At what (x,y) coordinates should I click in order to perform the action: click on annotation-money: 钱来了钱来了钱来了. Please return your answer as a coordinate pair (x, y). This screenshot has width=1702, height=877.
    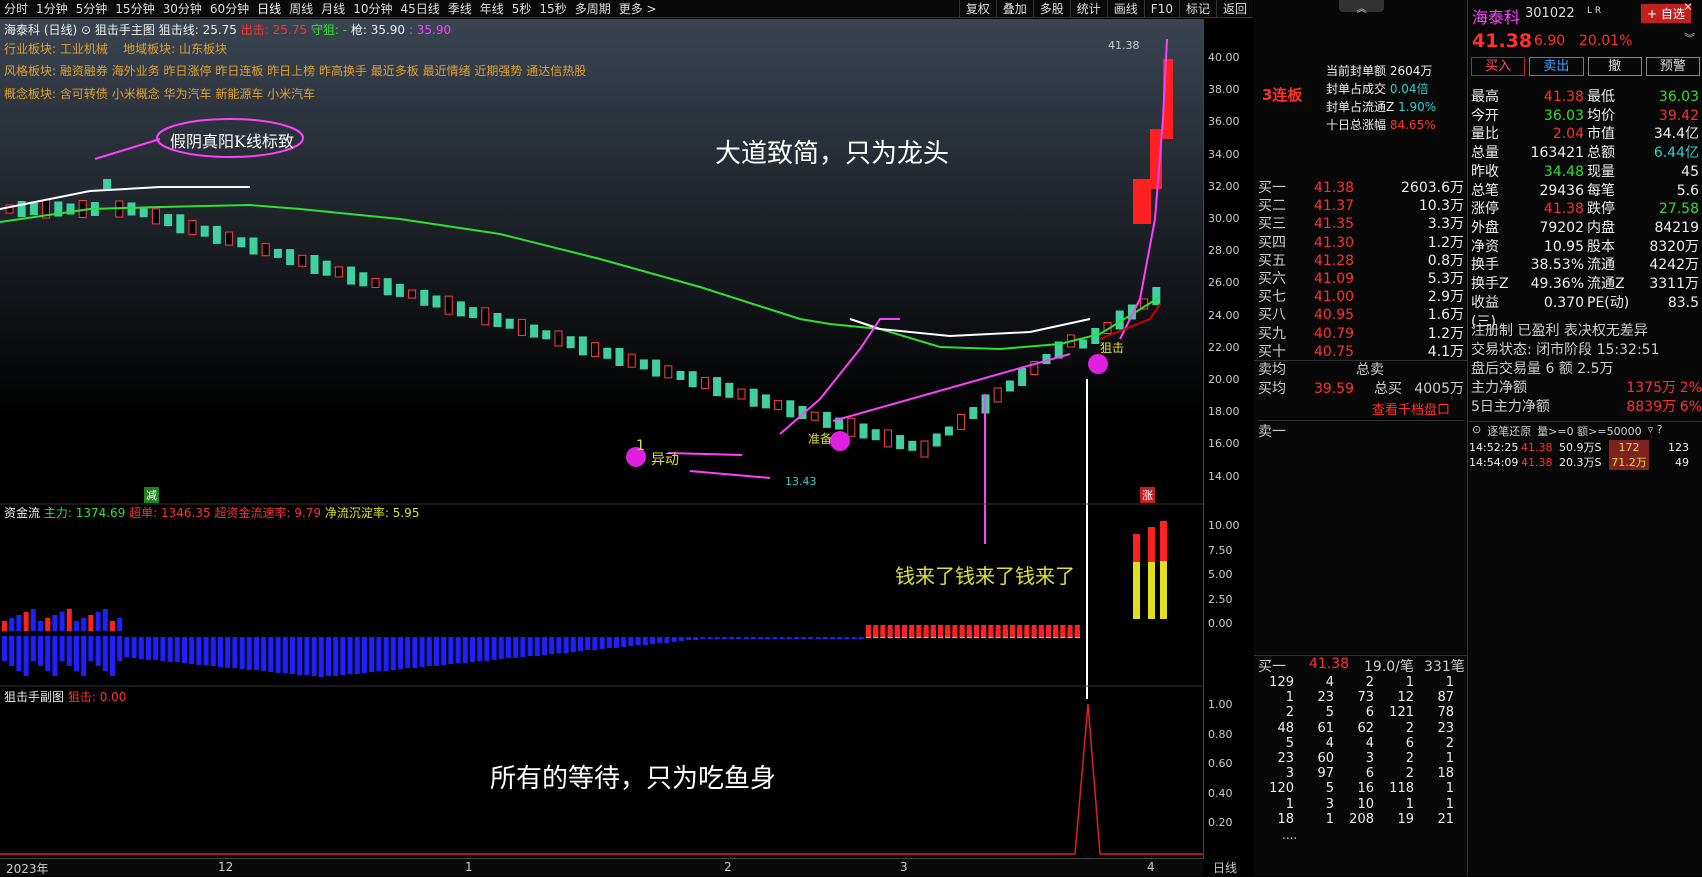
    Looking at the image, I should click on (985, 576).